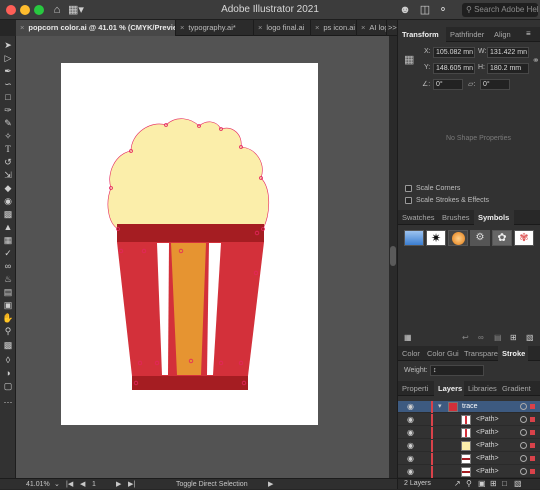  What do you see at coordinates (8, 58) in the screenshot?
I see `direct-selection-tool-icon: ▷` at bounding box center [8, 58].